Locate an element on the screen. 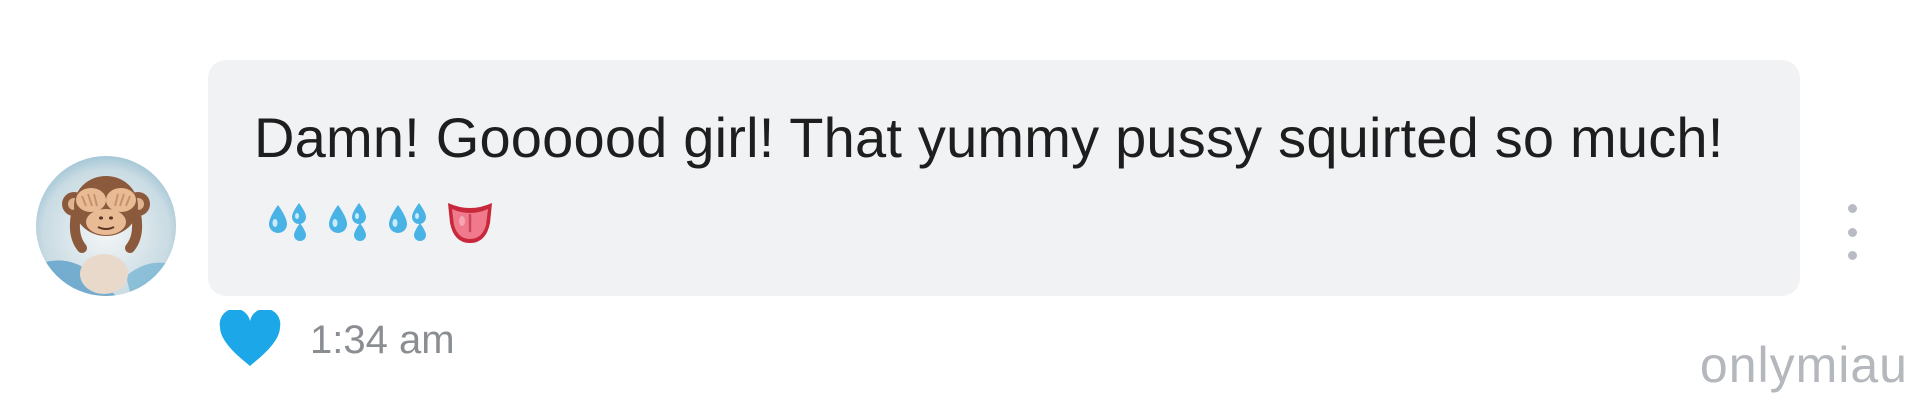 The height and width of the screenshot is (404, 1920). see-no-evil-monkey-icon is located at coordinates (106, 226).